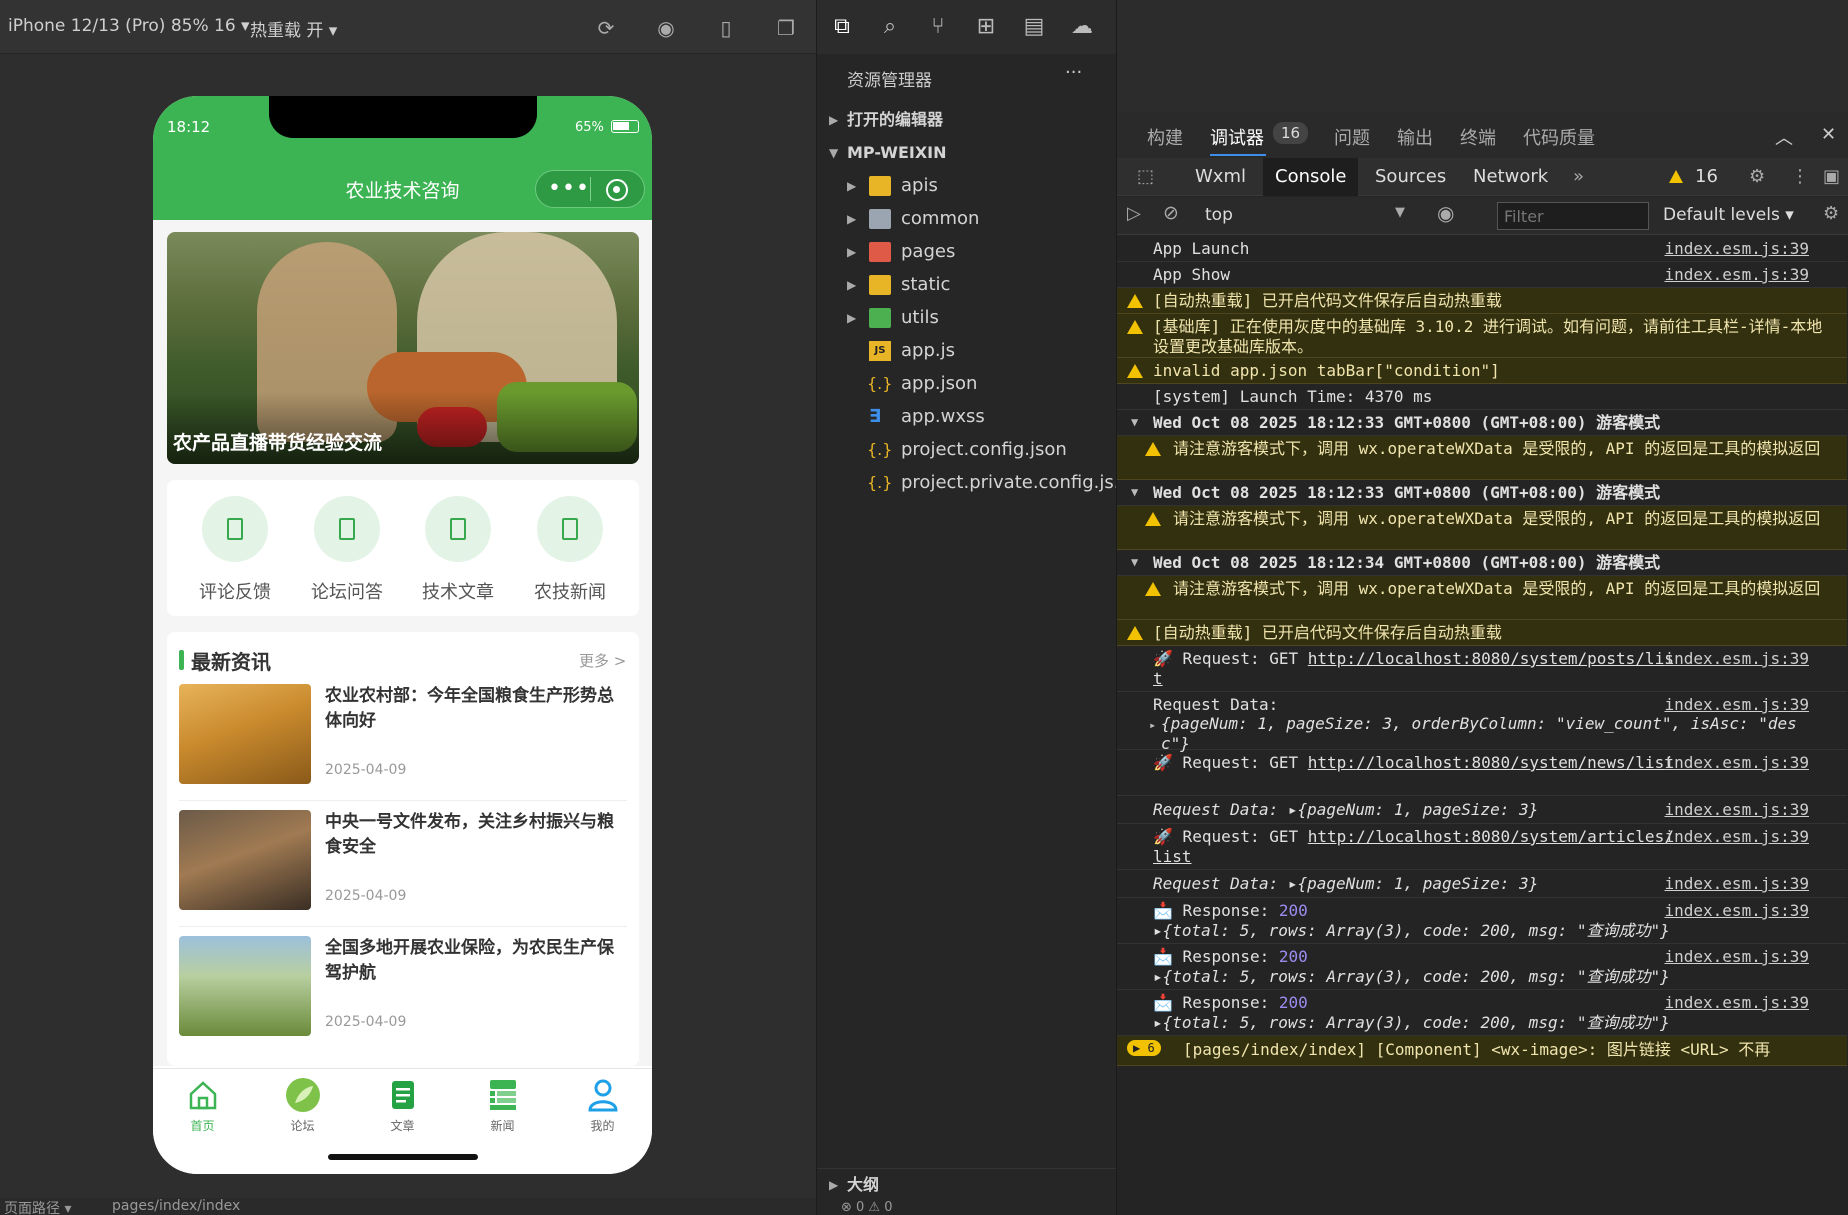 This screenshot has height=1215, width=1848. What do you see at coordinates (347, 550) in the screenshot?
I see `quick-item-forum: 论坛问答` at bounding box center [347, 550].